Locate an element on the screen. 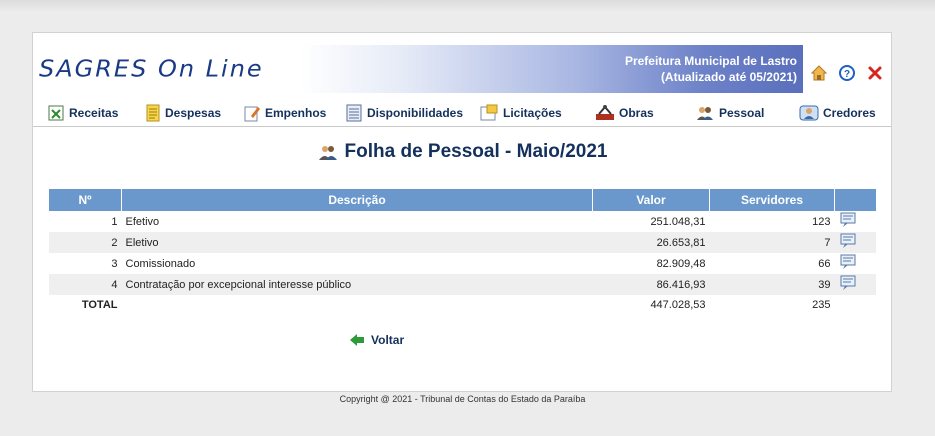  menu-item-empenhos: Empenhos is located at coordinates (284, 113).